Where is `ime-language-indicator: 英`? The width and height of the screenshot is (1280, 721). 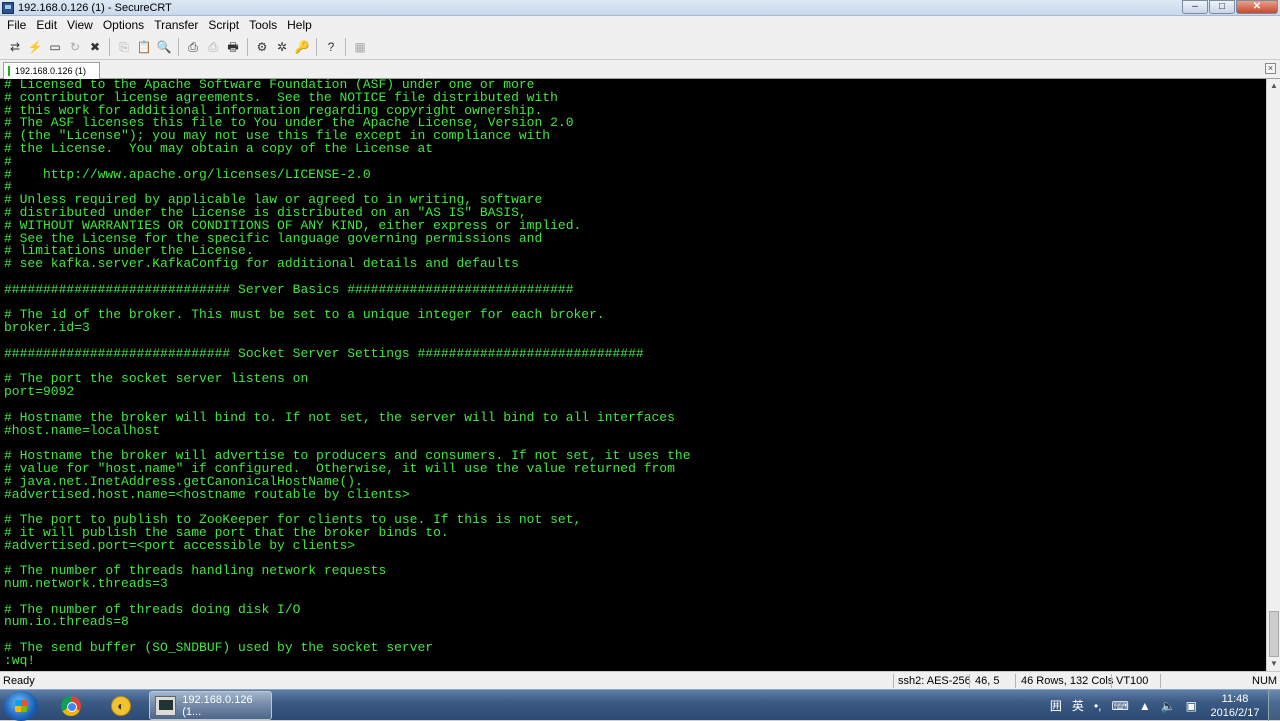
ime-language-indicator: 英 is located at coordinates (1078, 705).